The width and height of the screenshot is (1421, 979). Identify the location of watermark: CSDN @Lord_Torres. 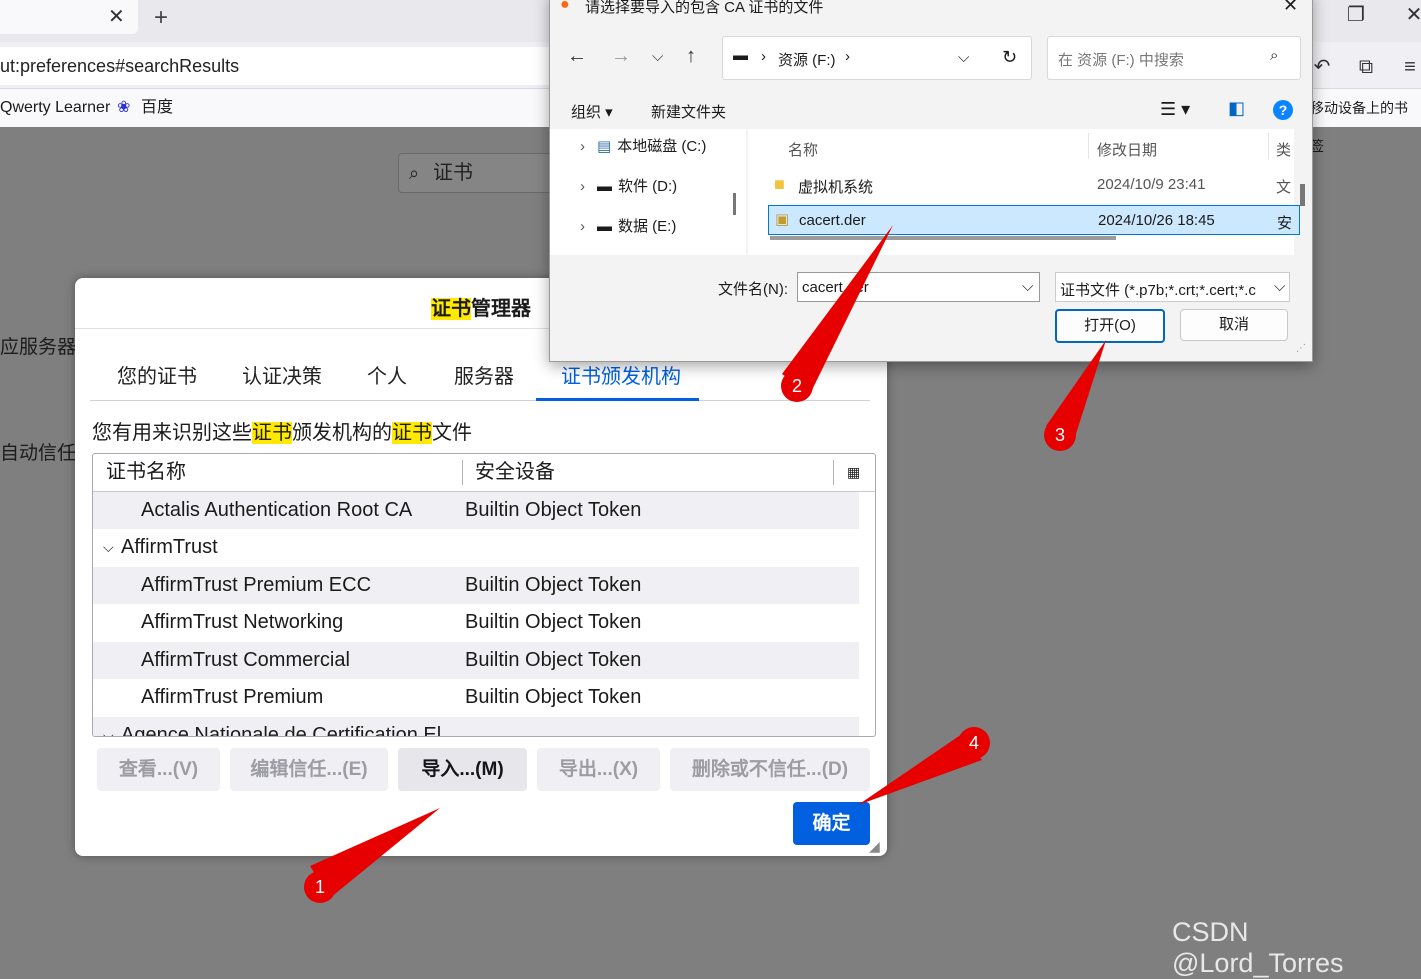
(1258, 947).